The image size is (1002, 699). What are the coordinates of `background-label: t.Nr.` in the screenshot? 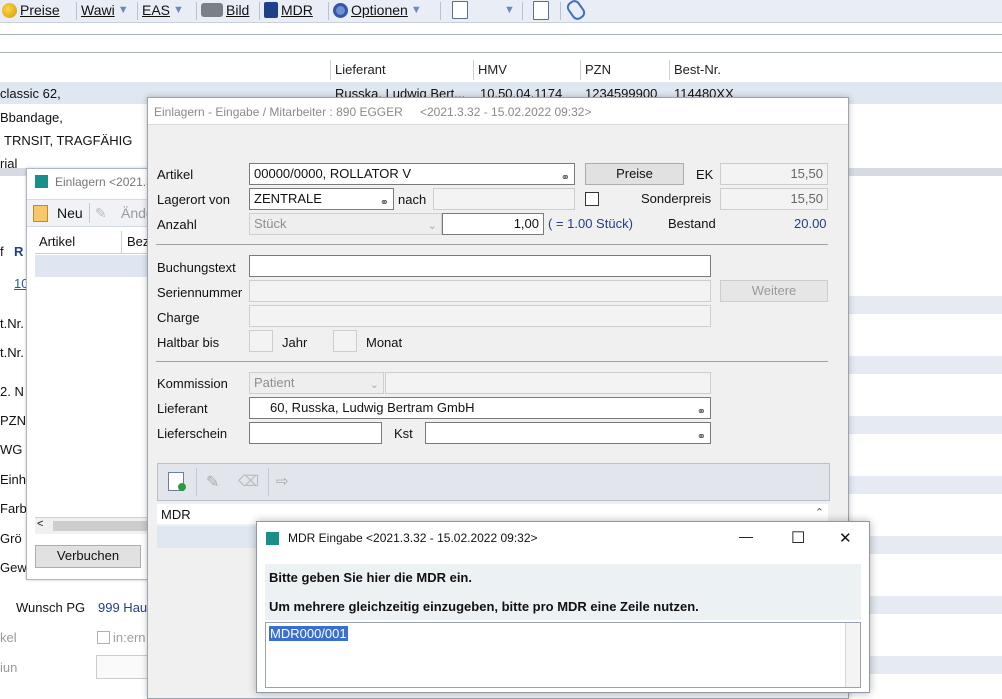 It's located at (12, 323).